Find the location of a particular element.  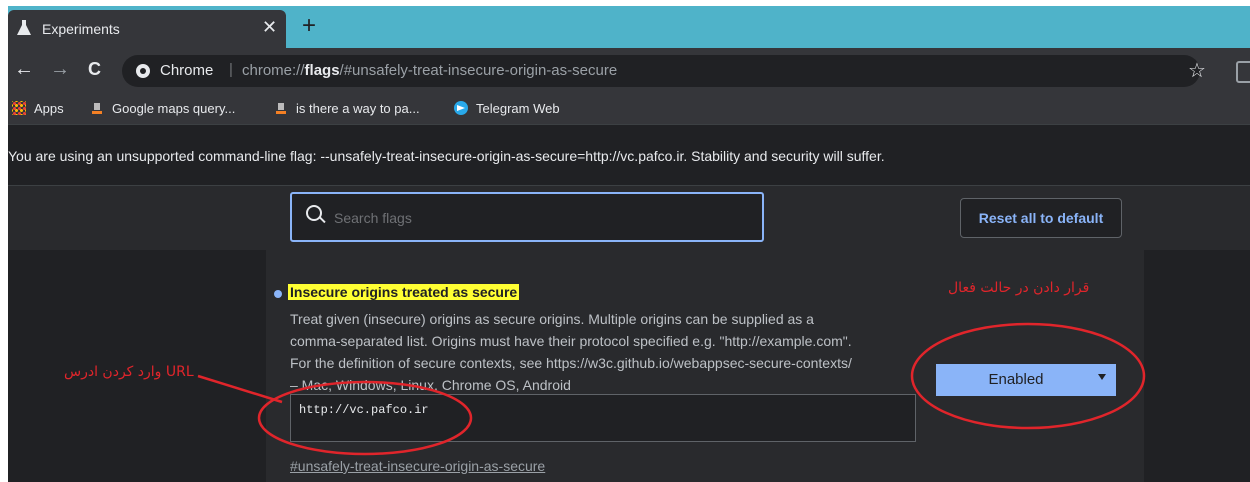

bookmark-label: Apps is located at coordinates (49, 108).